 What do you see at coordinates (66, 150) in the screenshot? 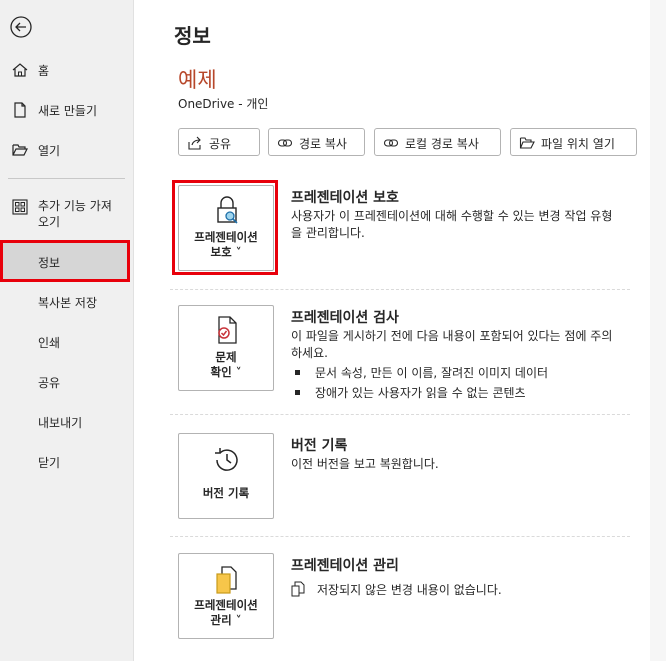
I see `sidebar-item-open: 열기` at bounding box center [66, 150].